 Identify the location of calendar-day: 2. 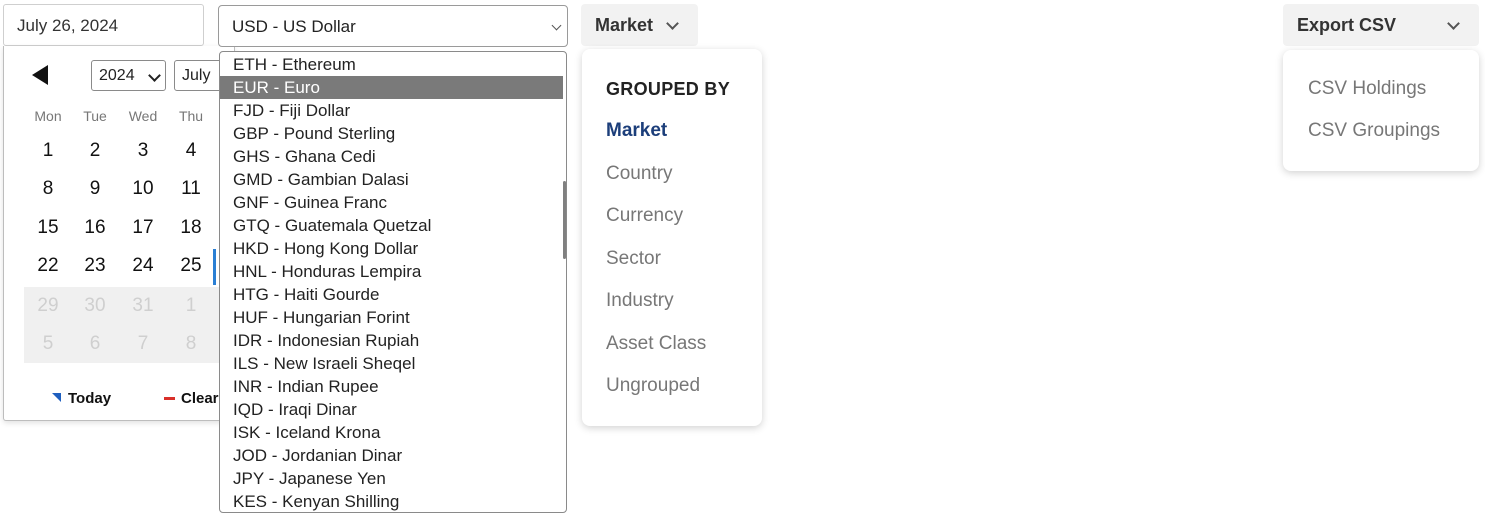
(95, 151).